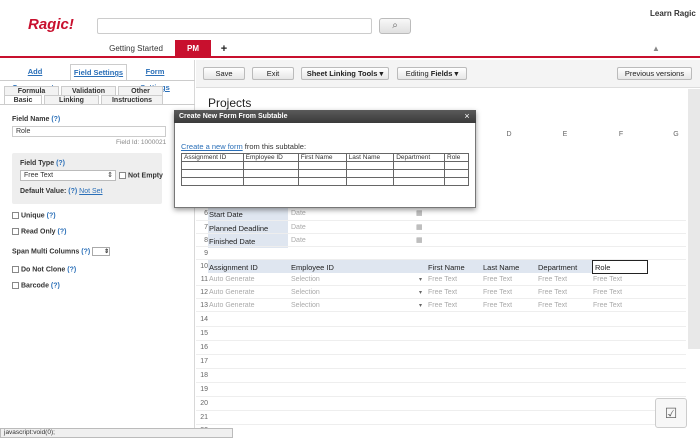 The width and height of the screenshot is (700, 438). I want to click on previous-versions-button: Previous versions, so click(654, 73).